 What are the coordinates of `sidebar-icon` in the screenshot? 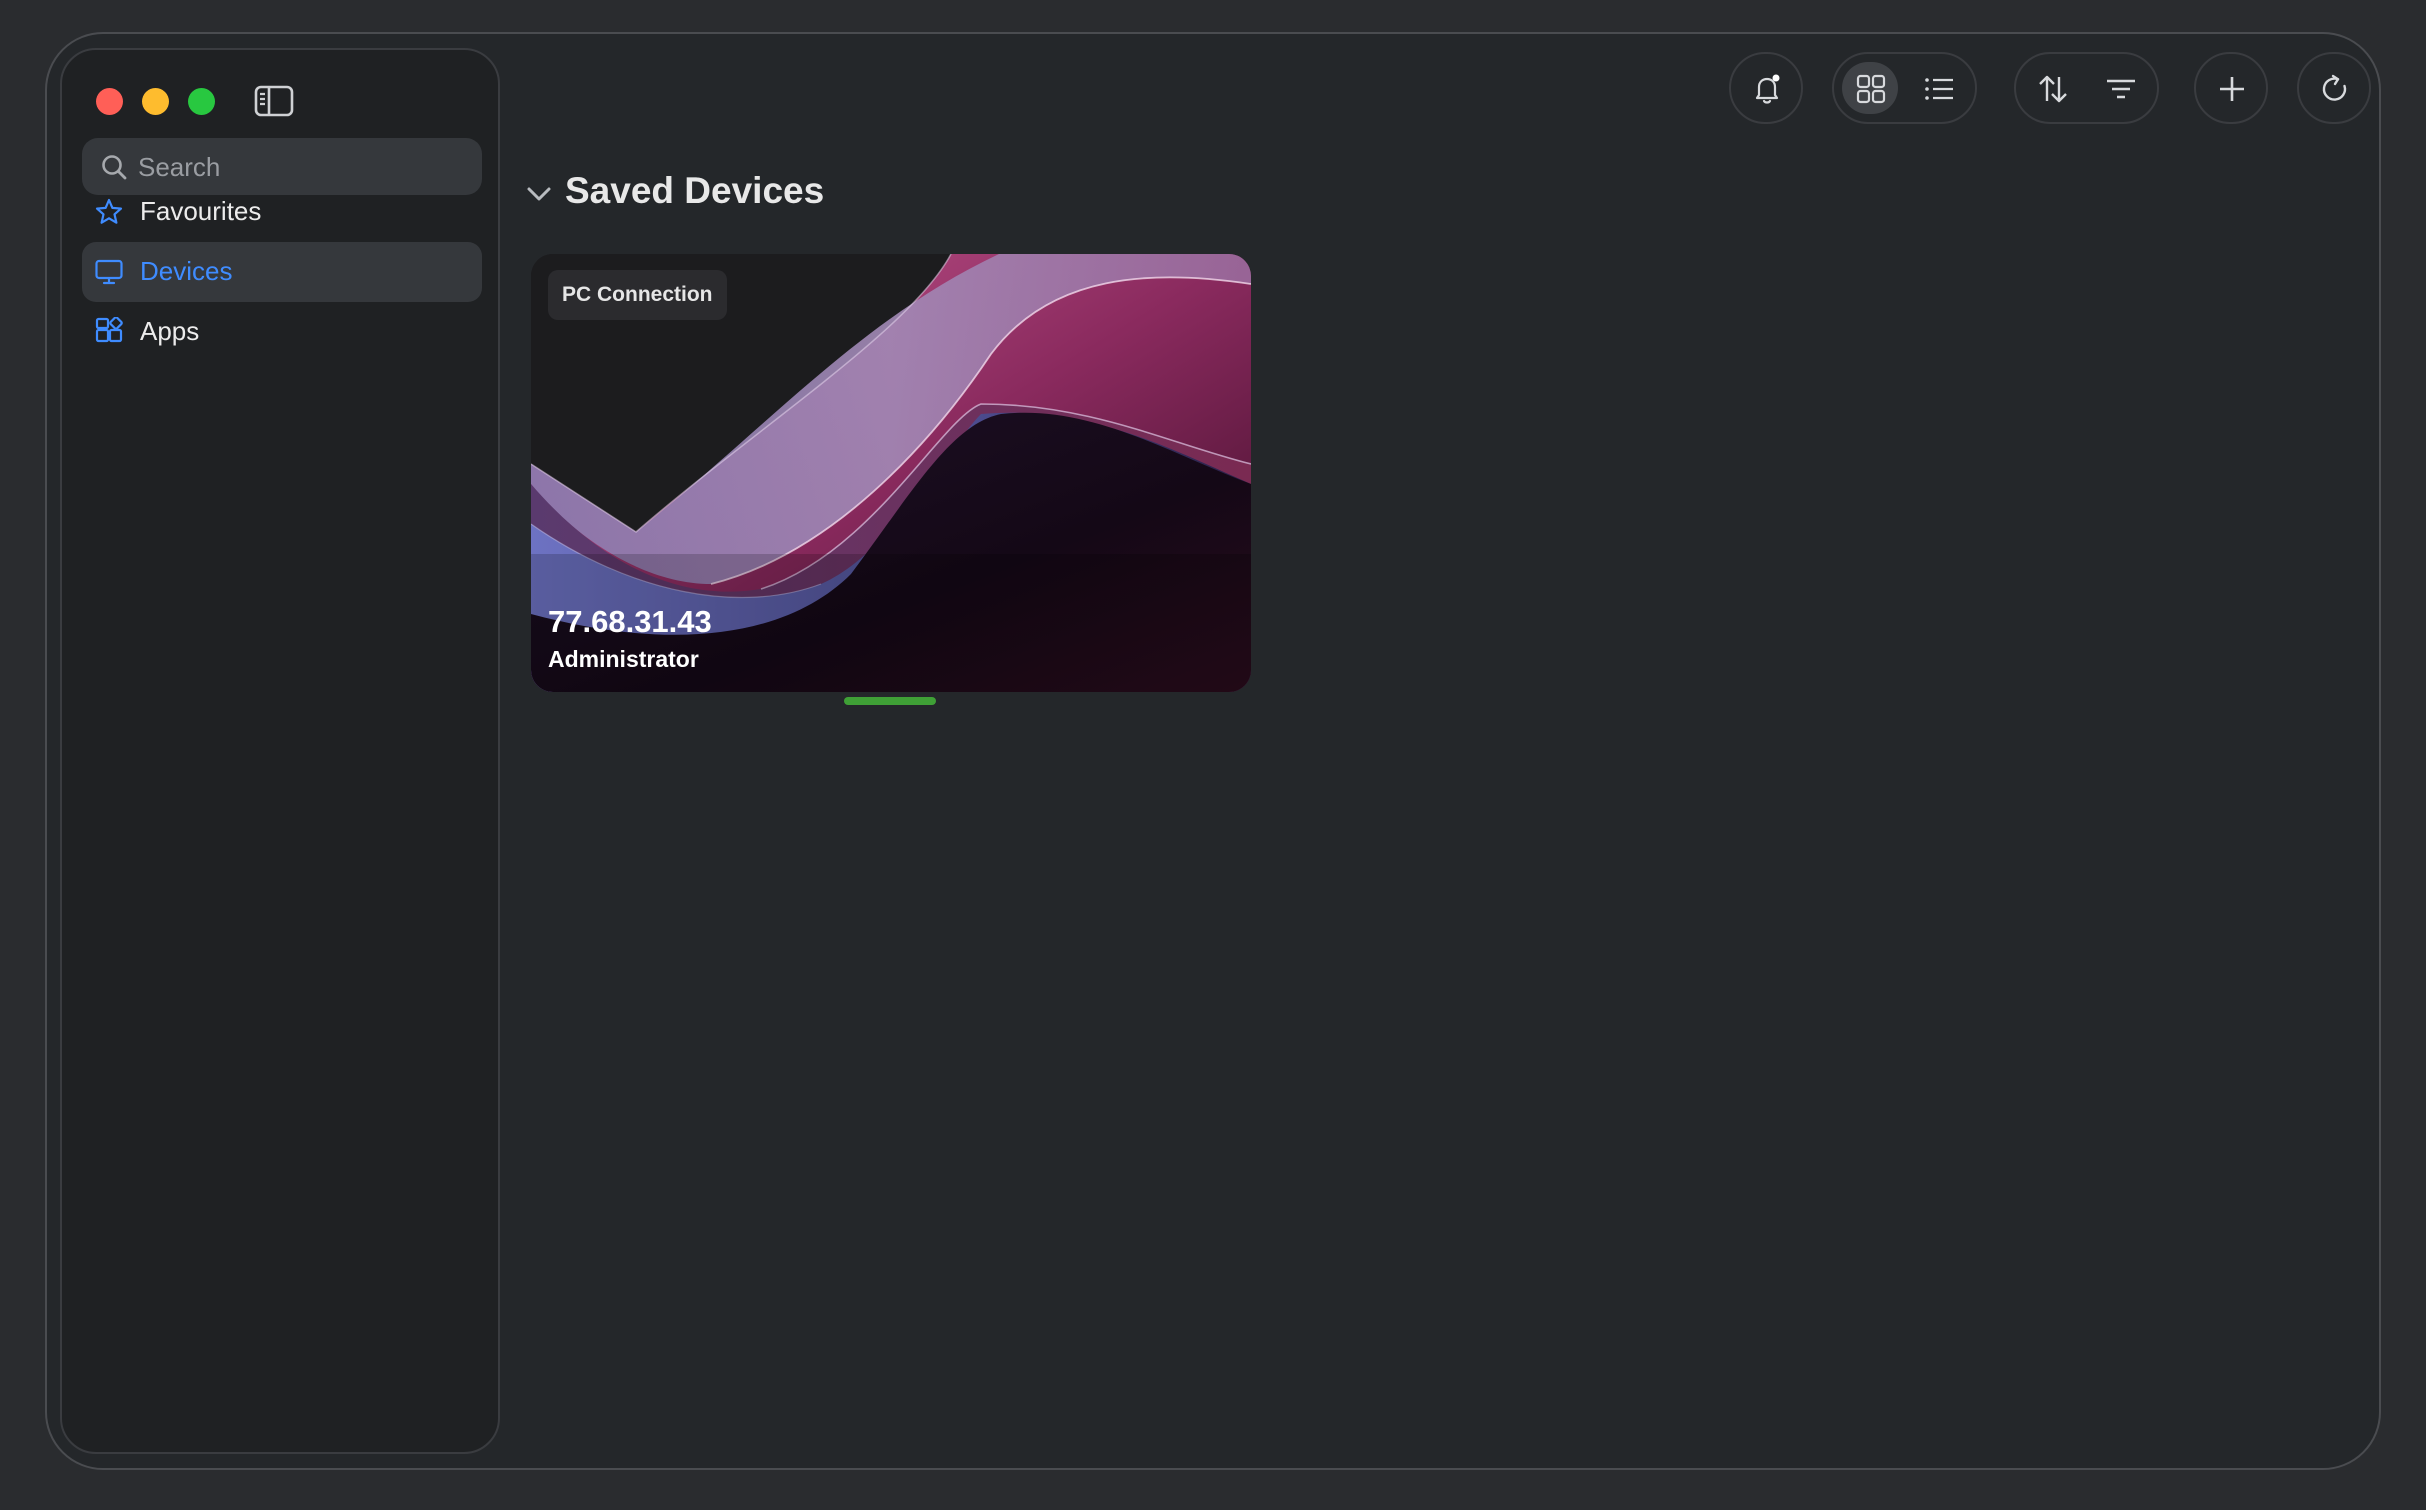 It's located at (274, 101).